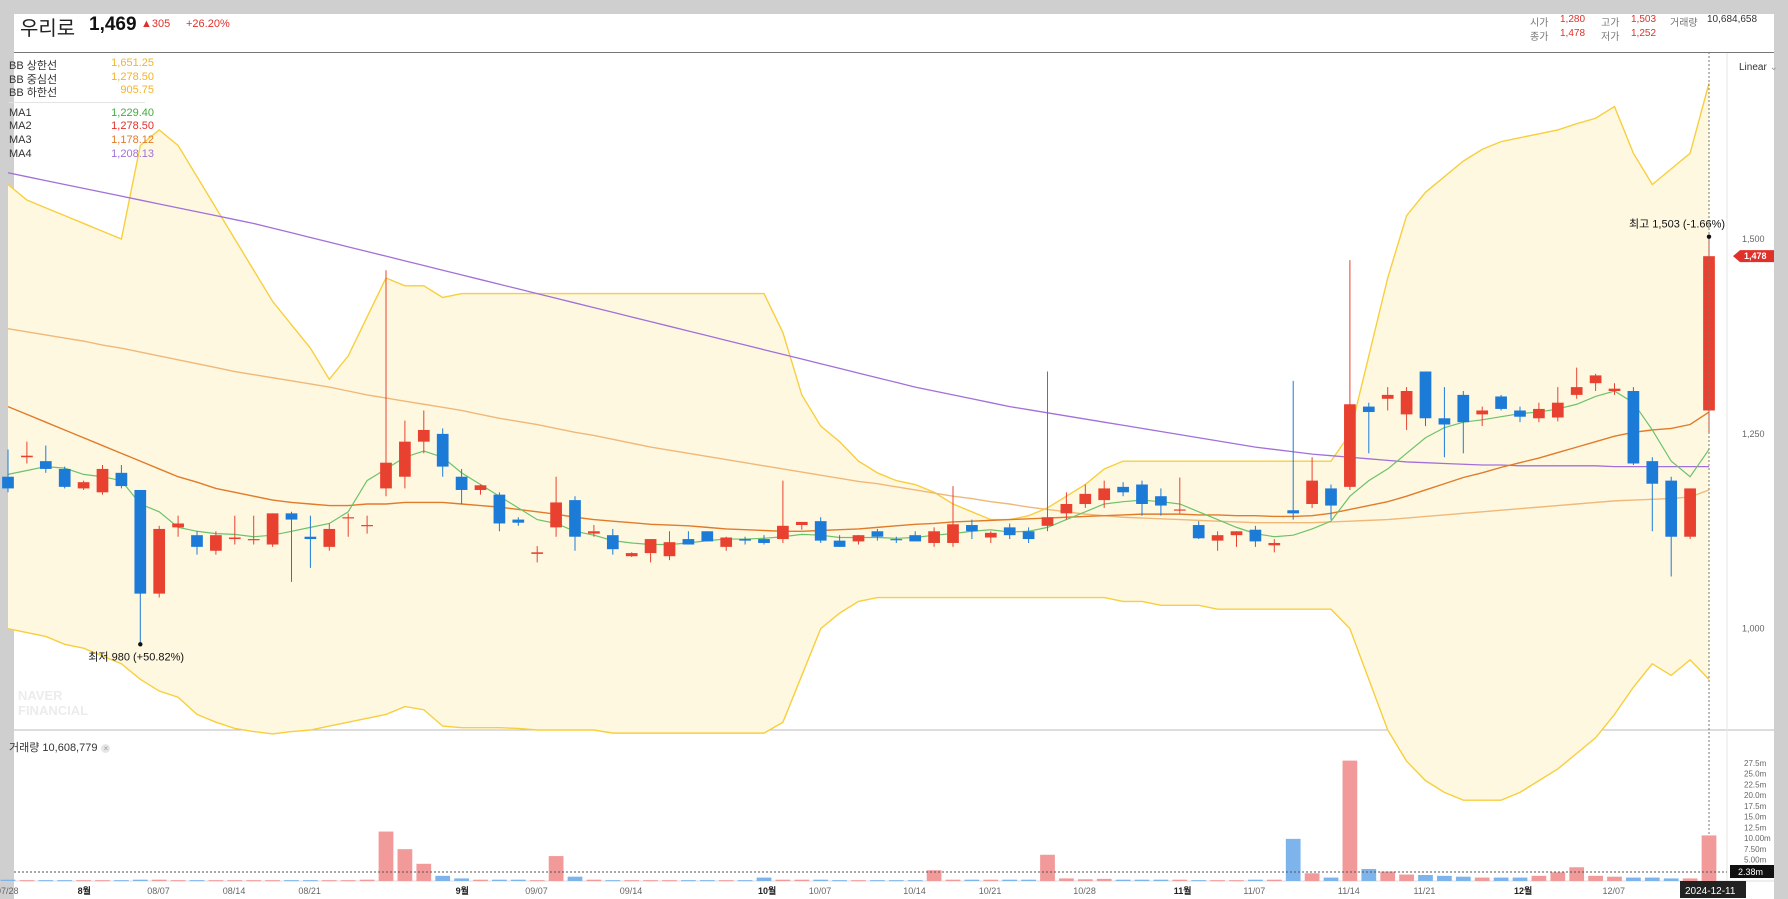 The height and width of the screenshot is (899, 1788). Describe the element at coordinates (1755, 817) in the screenshot. I see `volume-tick-label: 15.0m` at that location.